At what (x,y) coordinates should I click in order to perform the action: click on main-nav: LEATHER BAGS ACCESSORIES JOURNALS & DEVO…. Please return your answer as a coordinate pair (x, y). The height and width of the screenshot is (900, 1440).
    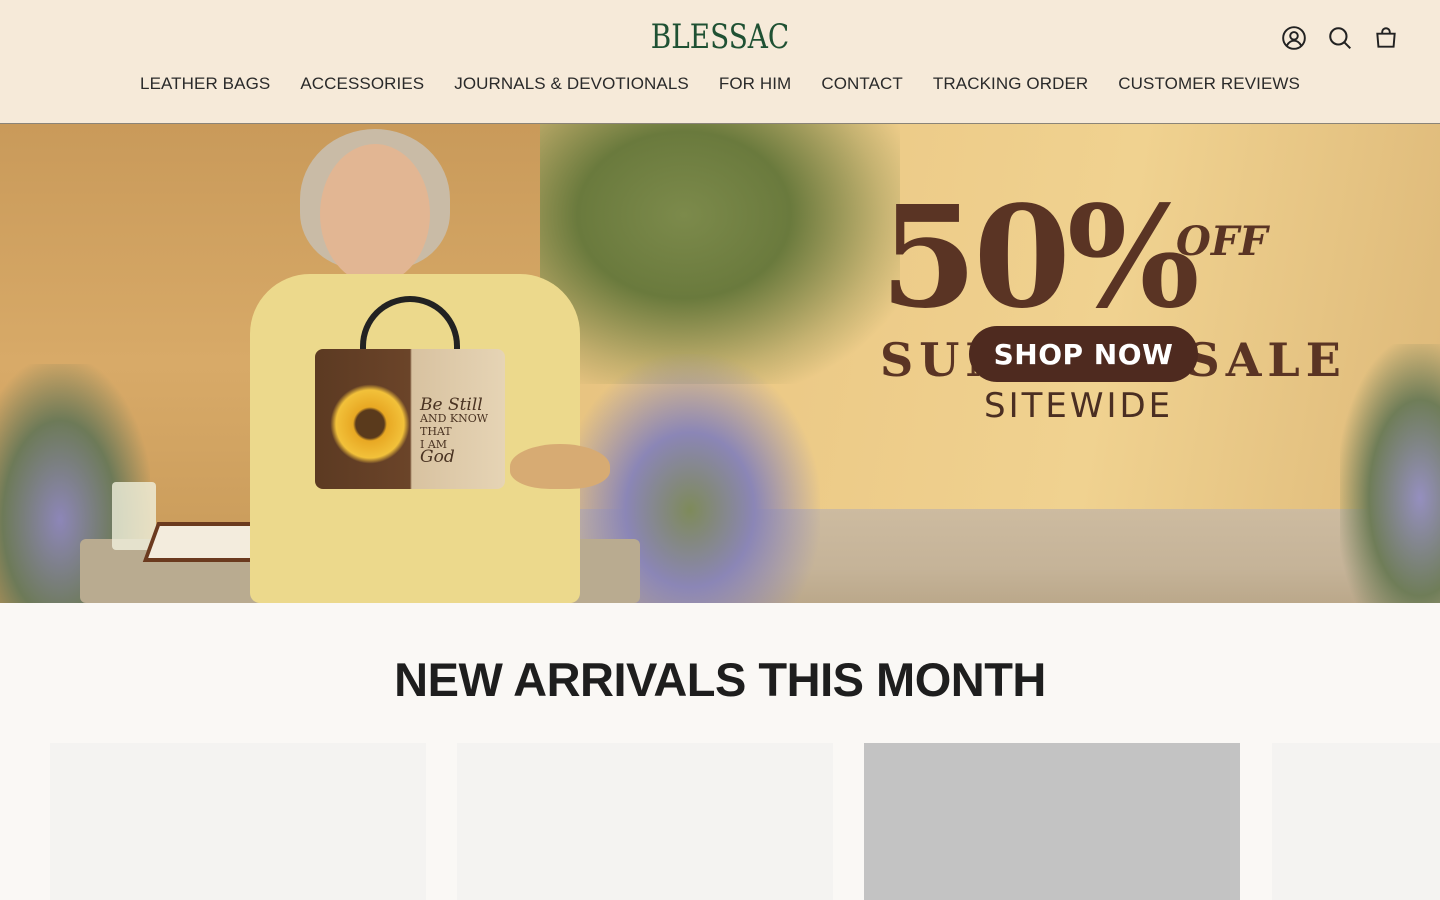
    Looking at the image, I should click on (720, 84).